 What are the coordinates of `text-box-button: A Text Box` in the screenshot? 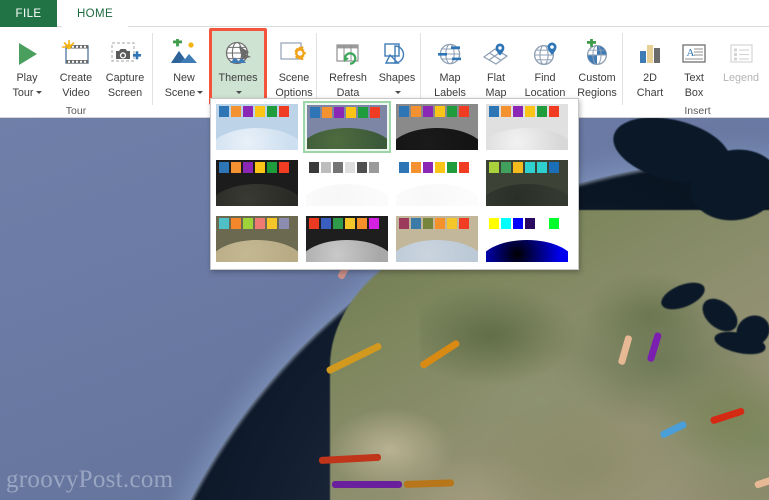 It's located at (694, 64).